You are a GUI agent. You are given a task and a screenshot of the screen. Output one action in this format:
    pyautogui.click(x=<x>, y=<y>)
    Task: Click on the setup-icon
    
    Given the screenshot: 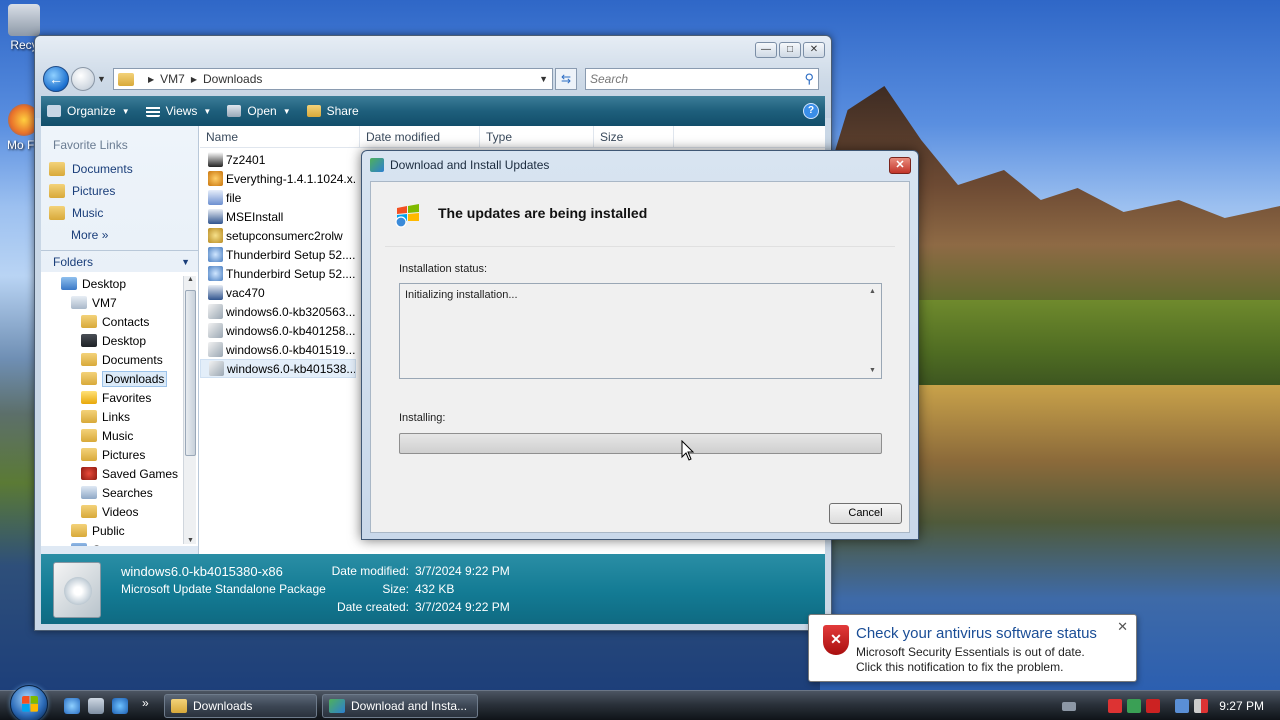 What is the action you would take?
    pyautogui.click(x=215, y=235)
    